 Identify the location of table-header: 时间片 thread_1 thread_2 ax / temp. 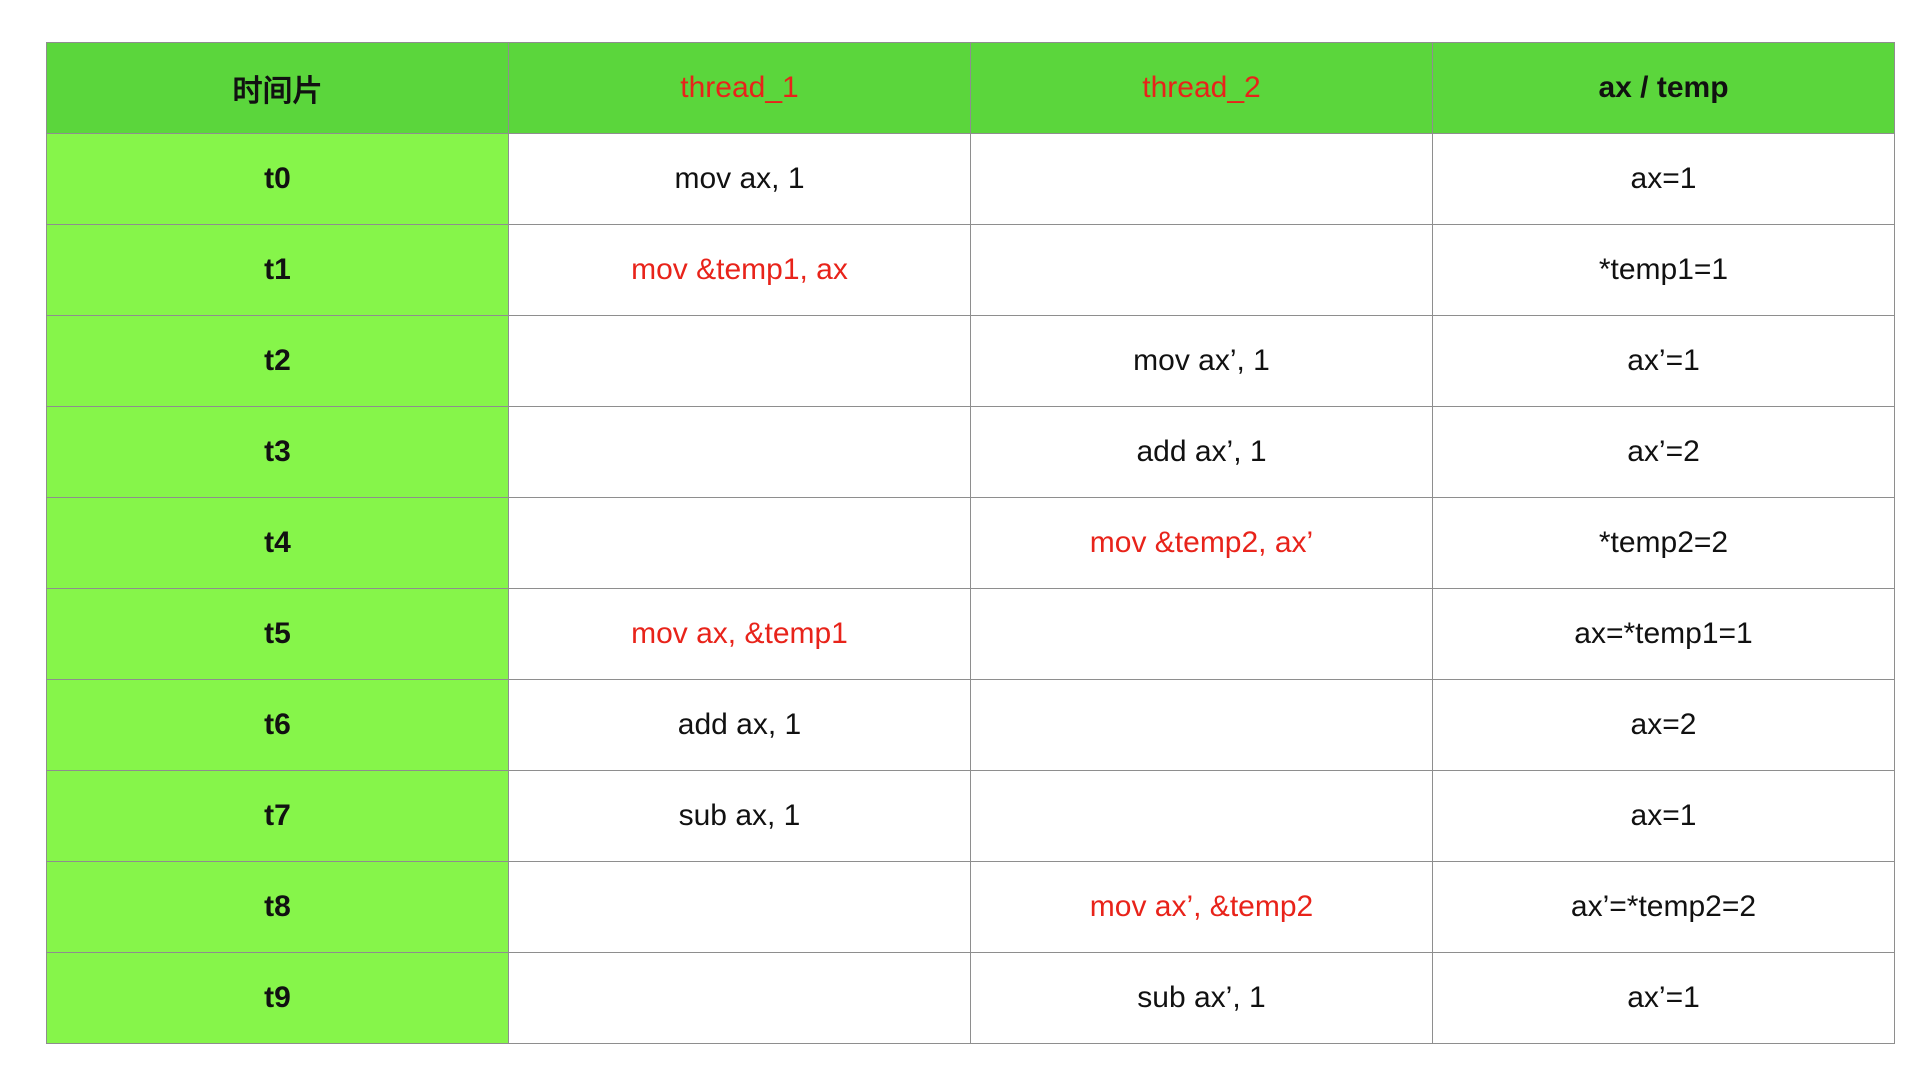
(970, 88).